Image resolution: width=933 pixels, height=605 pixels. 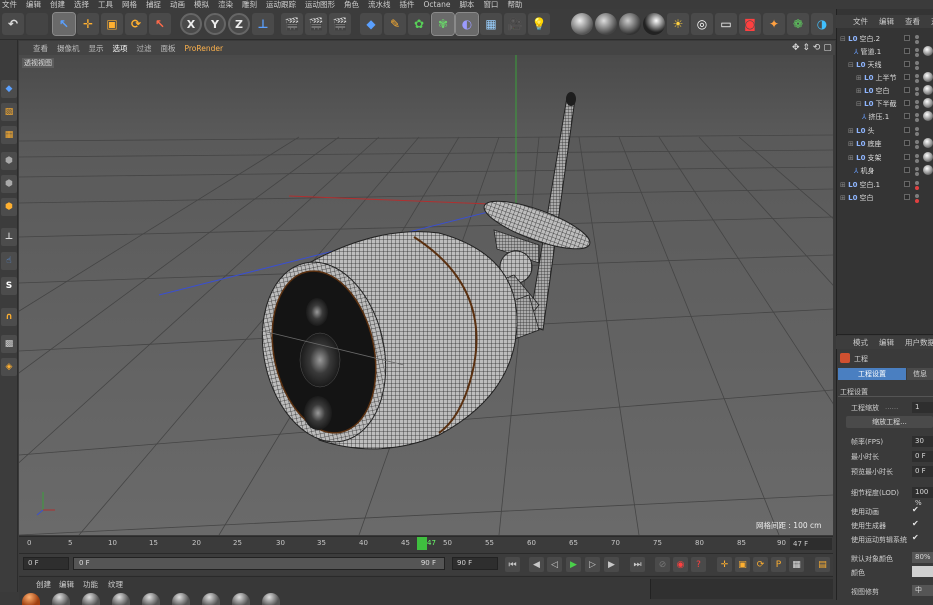 I want to click on menu-script: 脚本, so click(x=466, y=4).